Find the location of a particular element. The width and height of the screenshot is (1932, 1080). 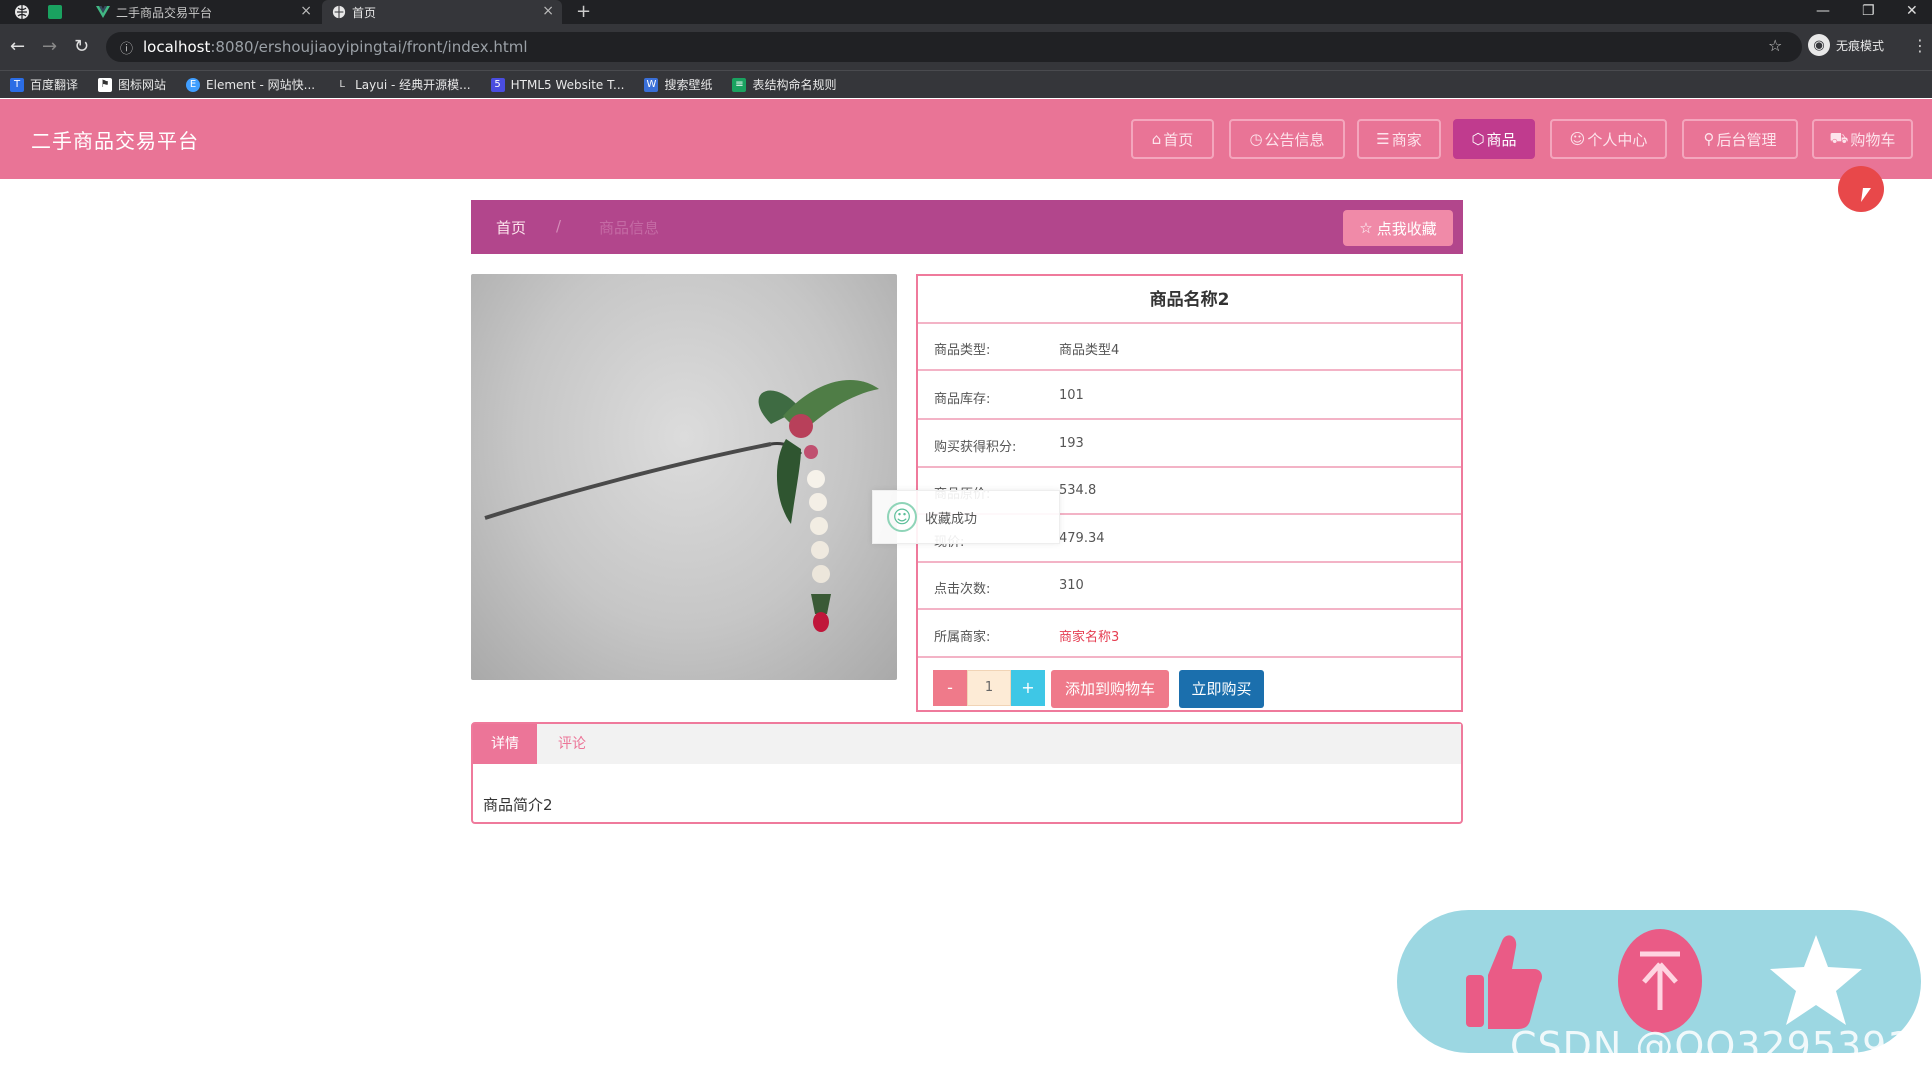

details-tabs: 详情 评论 is located at coordinates (967, 744).